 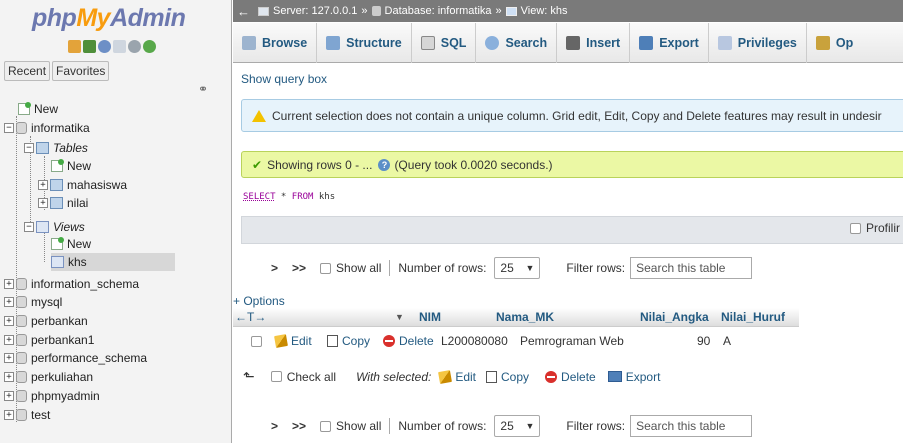 I want to click on tree-item-new-view: New, so click(x=71, y=244).